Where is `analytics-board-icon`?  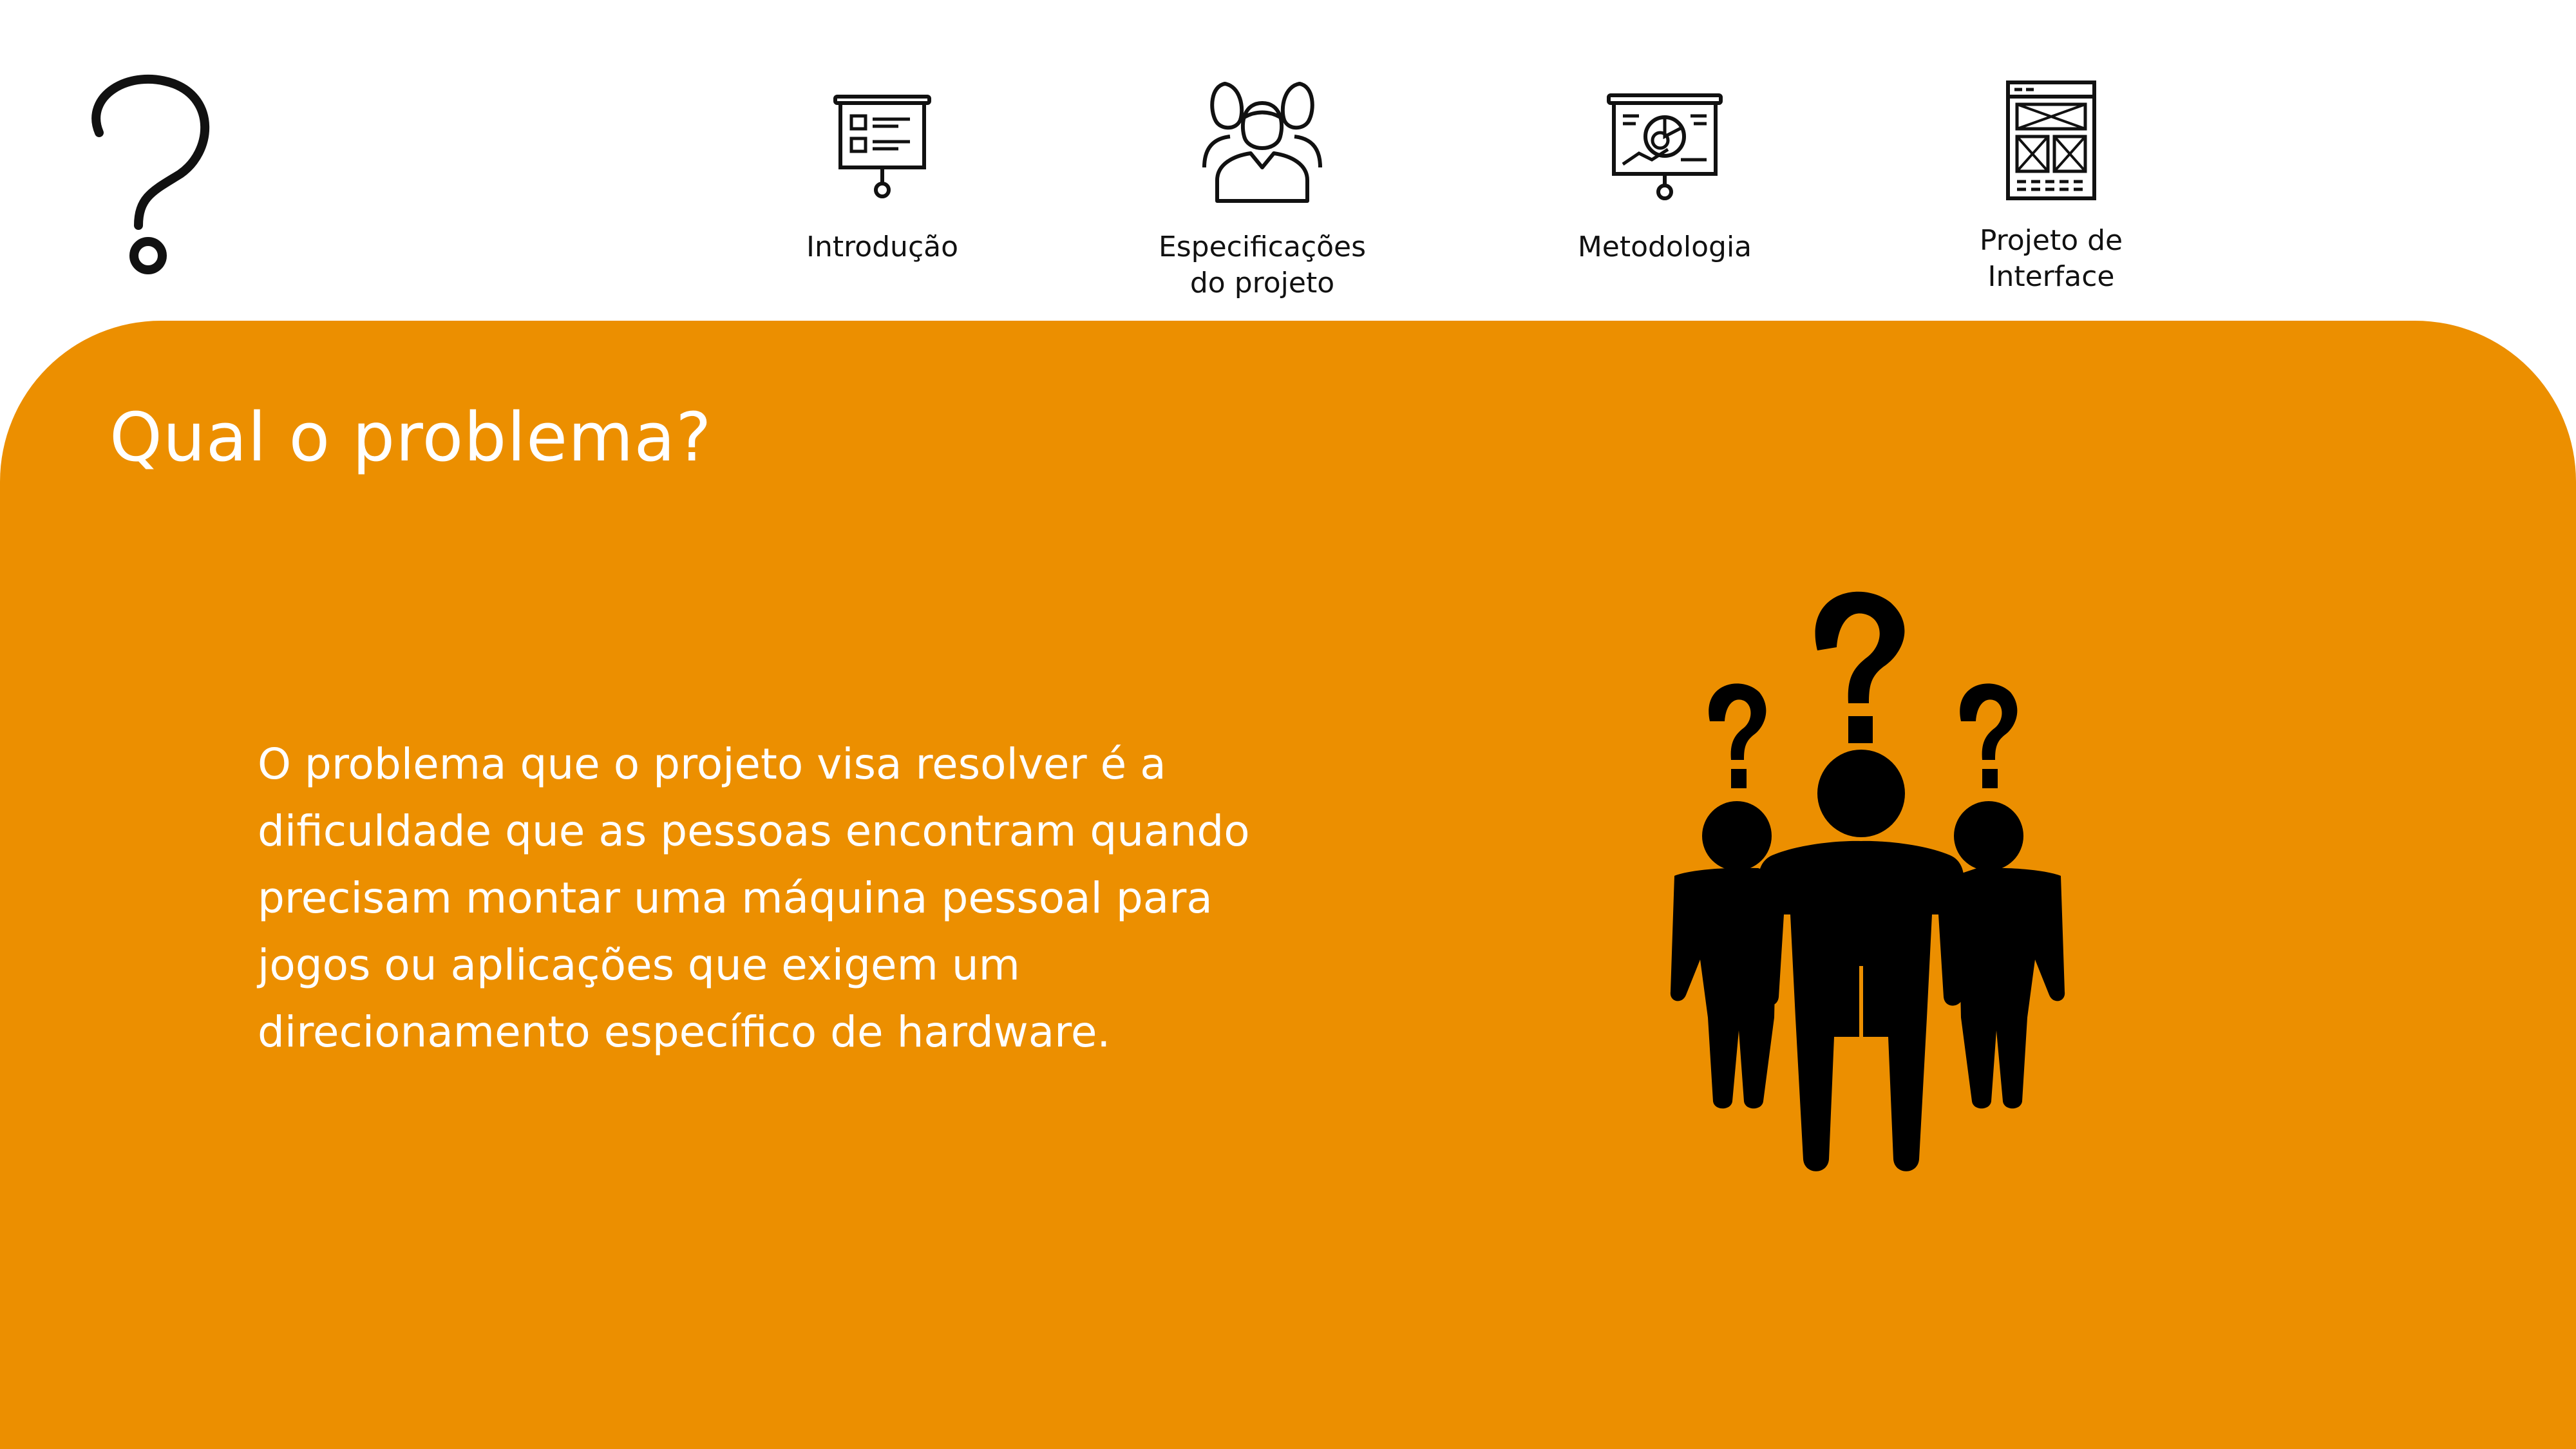 analytics-board-icon is located at coordinates (1665, 147).